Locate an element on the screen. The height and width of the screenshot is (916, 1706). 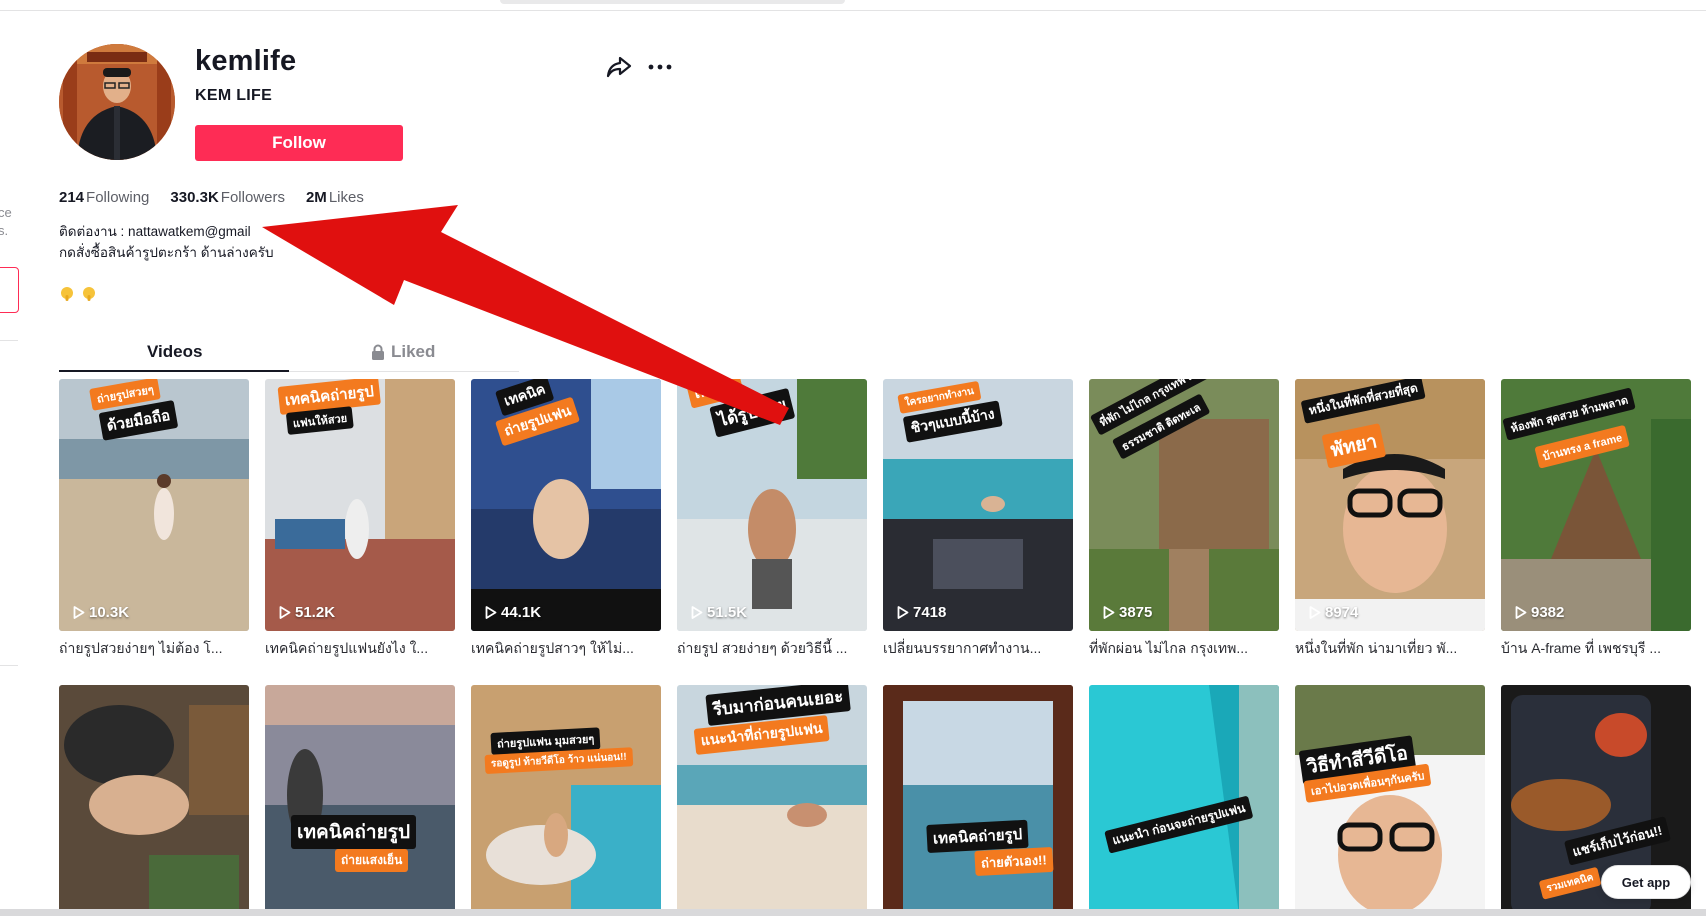
view-count-value: 51.5K is located at coordinates (727, 612).